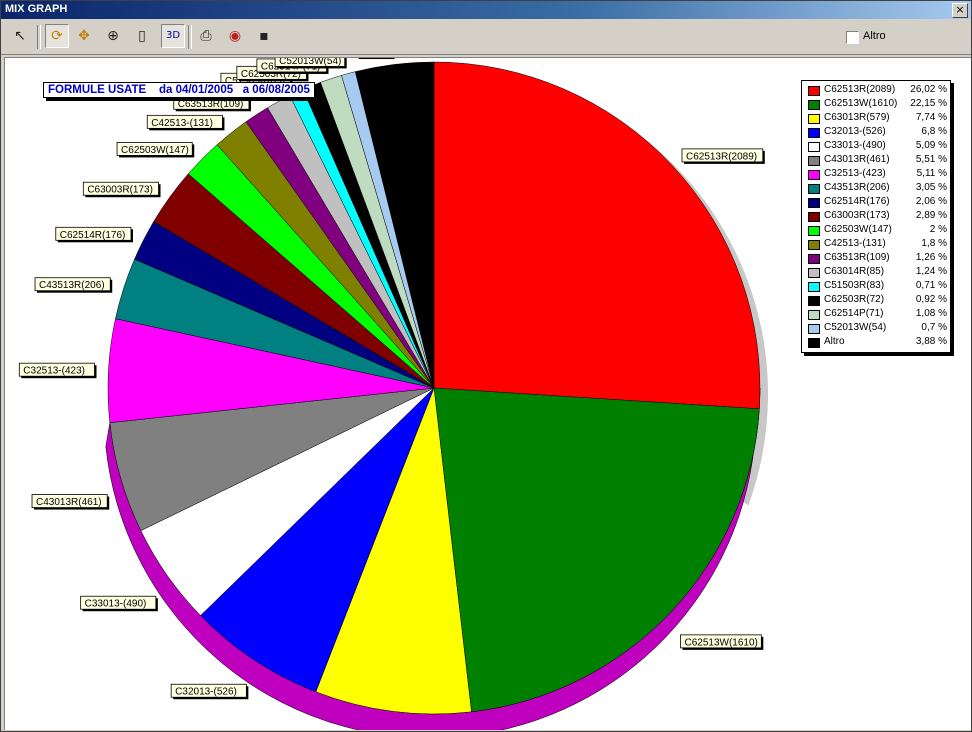  What do you see at coordinates (876, 342) in the screenshot?
I see `legend-item: Altro 3,88 %` at bounding box center [876, 342].